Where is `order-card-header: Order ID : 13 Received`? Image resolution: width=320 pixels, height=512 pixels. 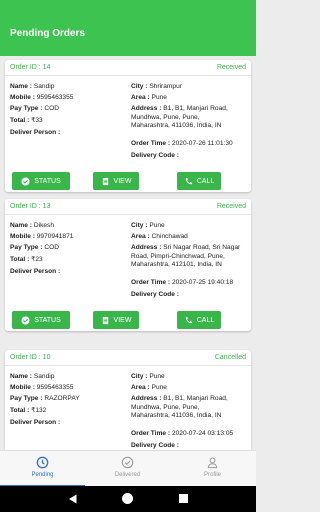
order-card-header: Order ID : 13 Received is located at coordinates (128, 207).